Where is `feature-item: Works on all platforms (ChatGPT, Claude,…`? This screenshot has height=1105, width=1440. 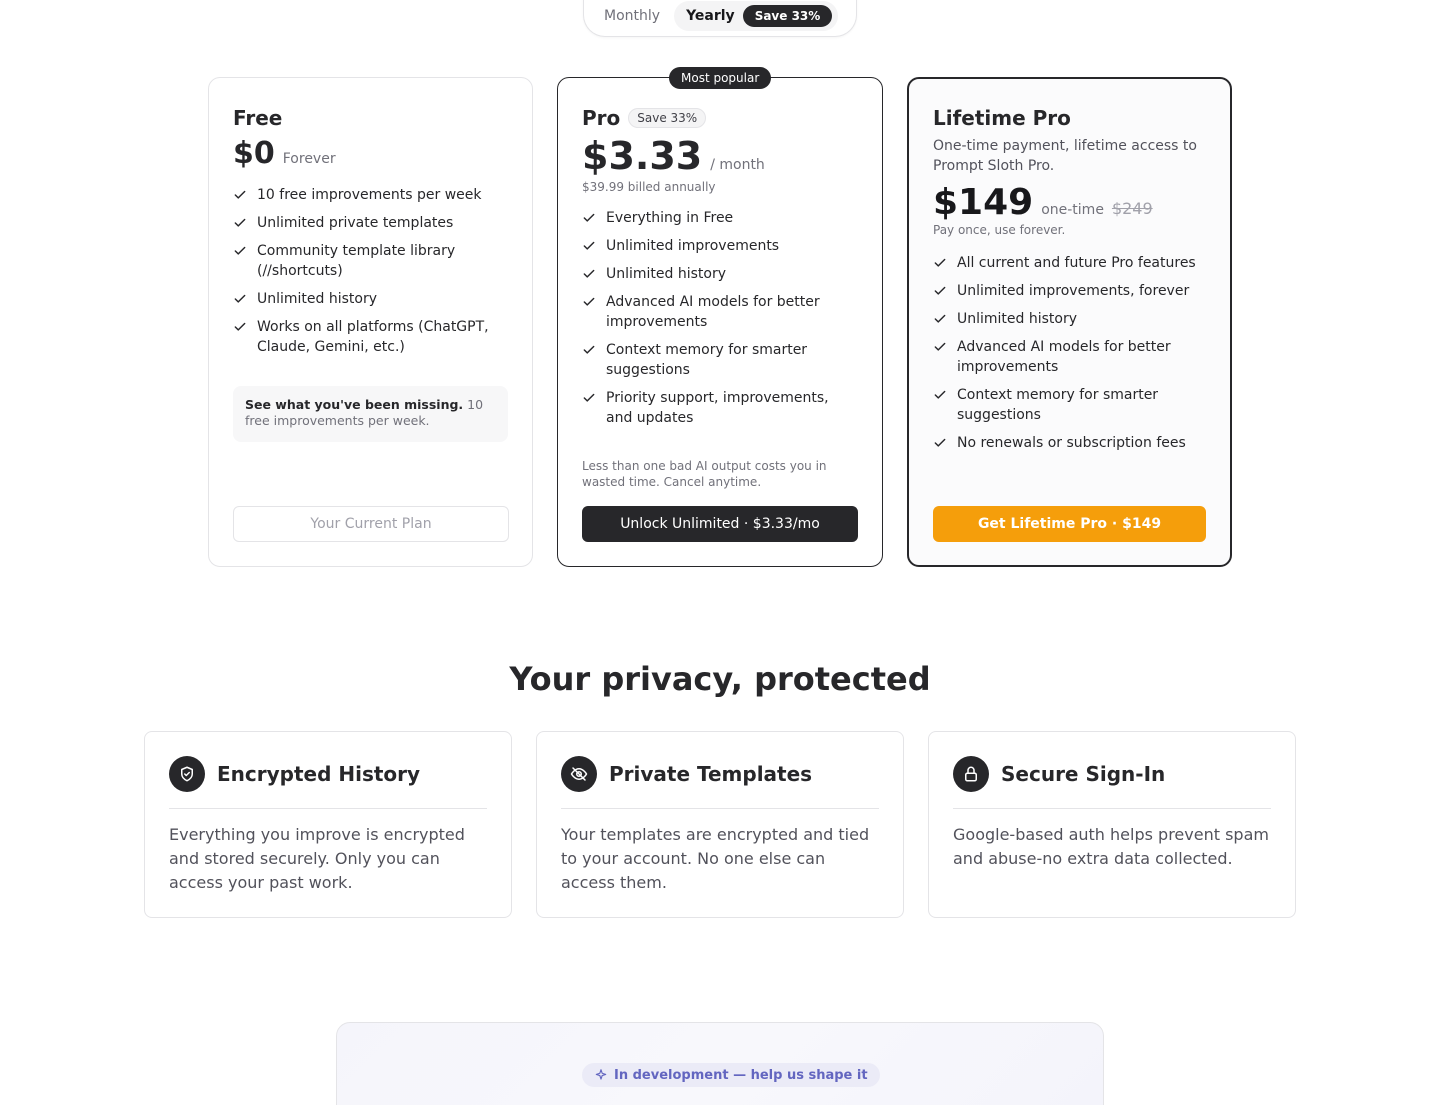 feature-item: Works on all platforms (ChatGPT, Claude,… is located at coordinates (370, 337).